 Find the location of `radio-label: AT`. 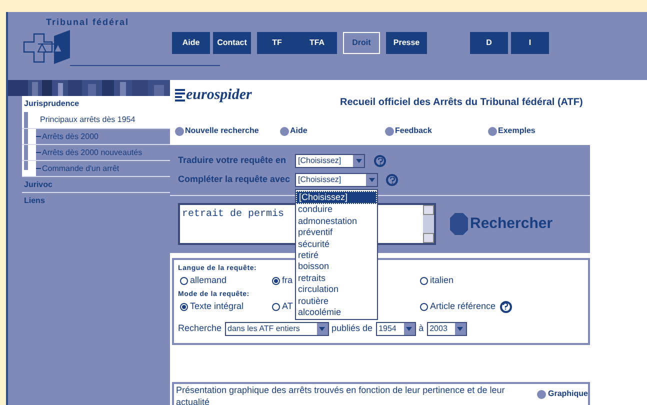

radio-label: AT is located at coordinates (287, 306).